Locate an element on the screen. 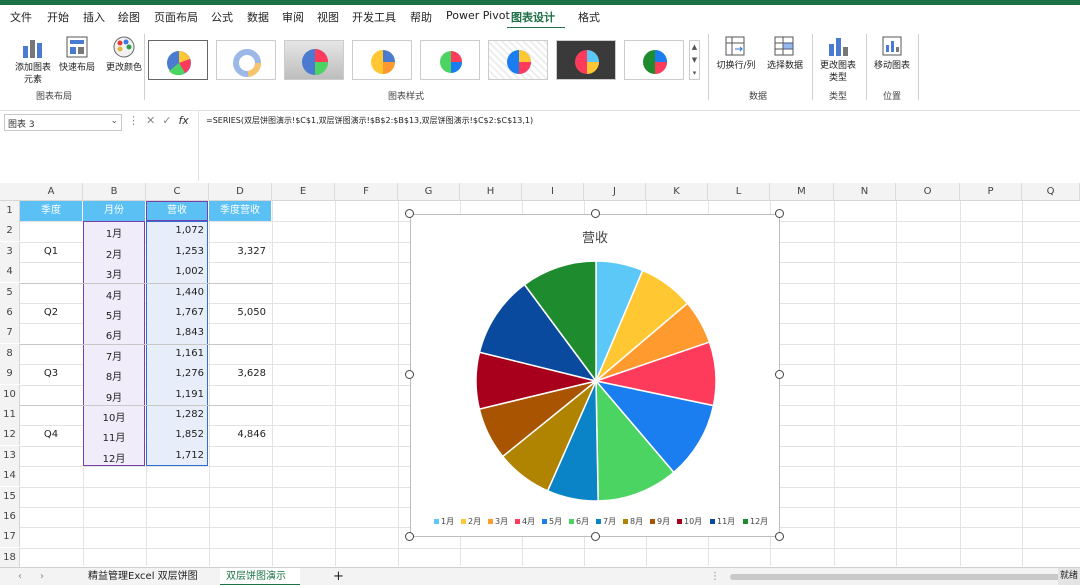  change-chart-type-button: 更改图表类型 is located at coordinates (838, 59).